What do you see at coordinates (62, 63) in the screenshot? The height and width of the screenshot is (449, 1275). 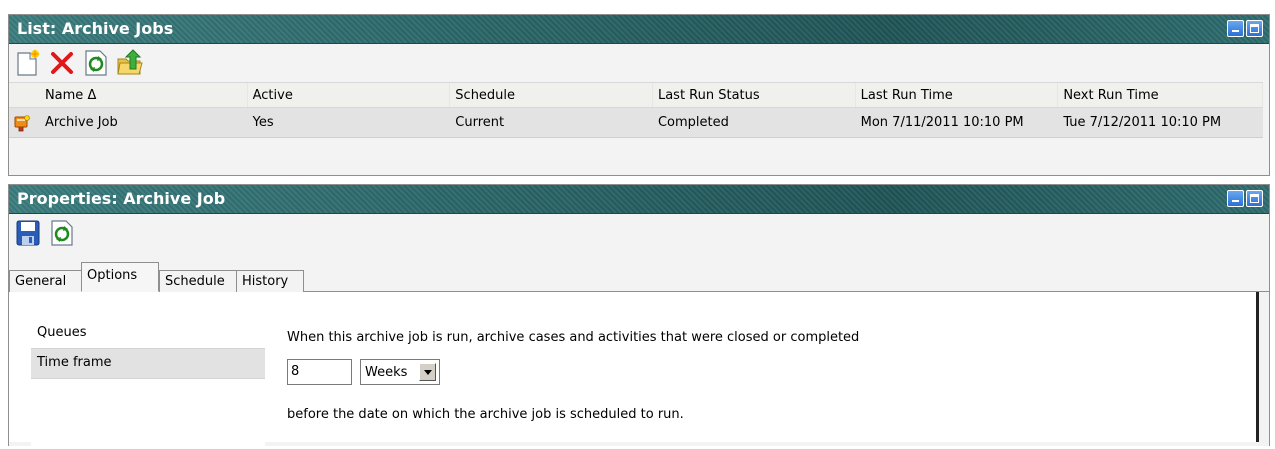 I see `delete-x-icon` at bounding box center [62, 63].